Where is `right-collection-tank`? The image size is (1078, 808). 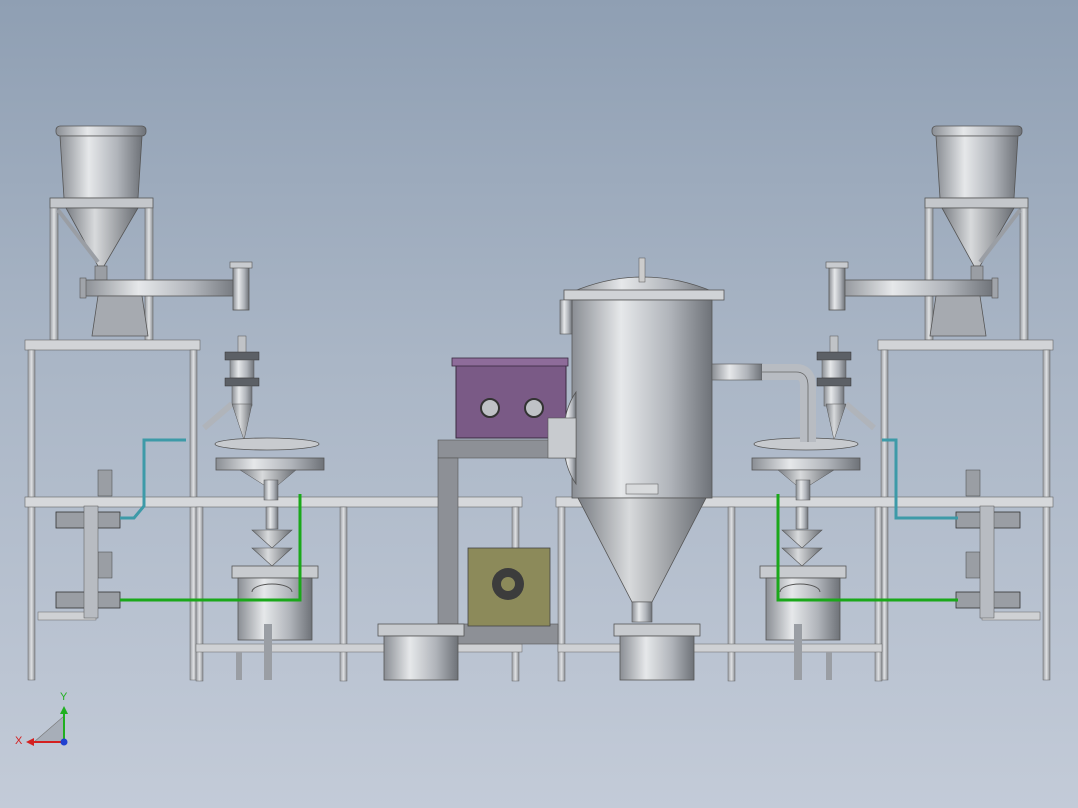 right-collection-tank is located at coordinates (803, 622).